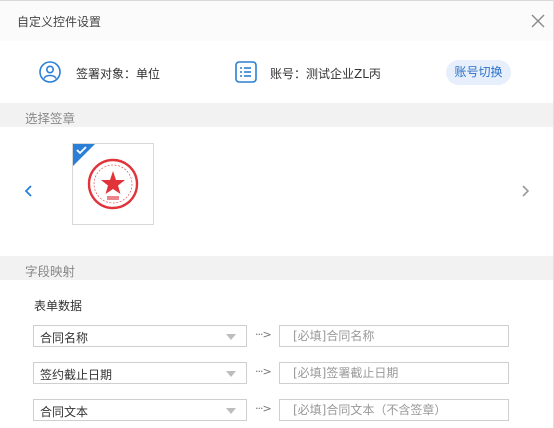 The height and width of the screenshot is (428, 554). What do you see at coordinates (277, 410) in the screenshot?
I see `mapping-row: 合同文本 ···>` at bounding box center [277, 410].